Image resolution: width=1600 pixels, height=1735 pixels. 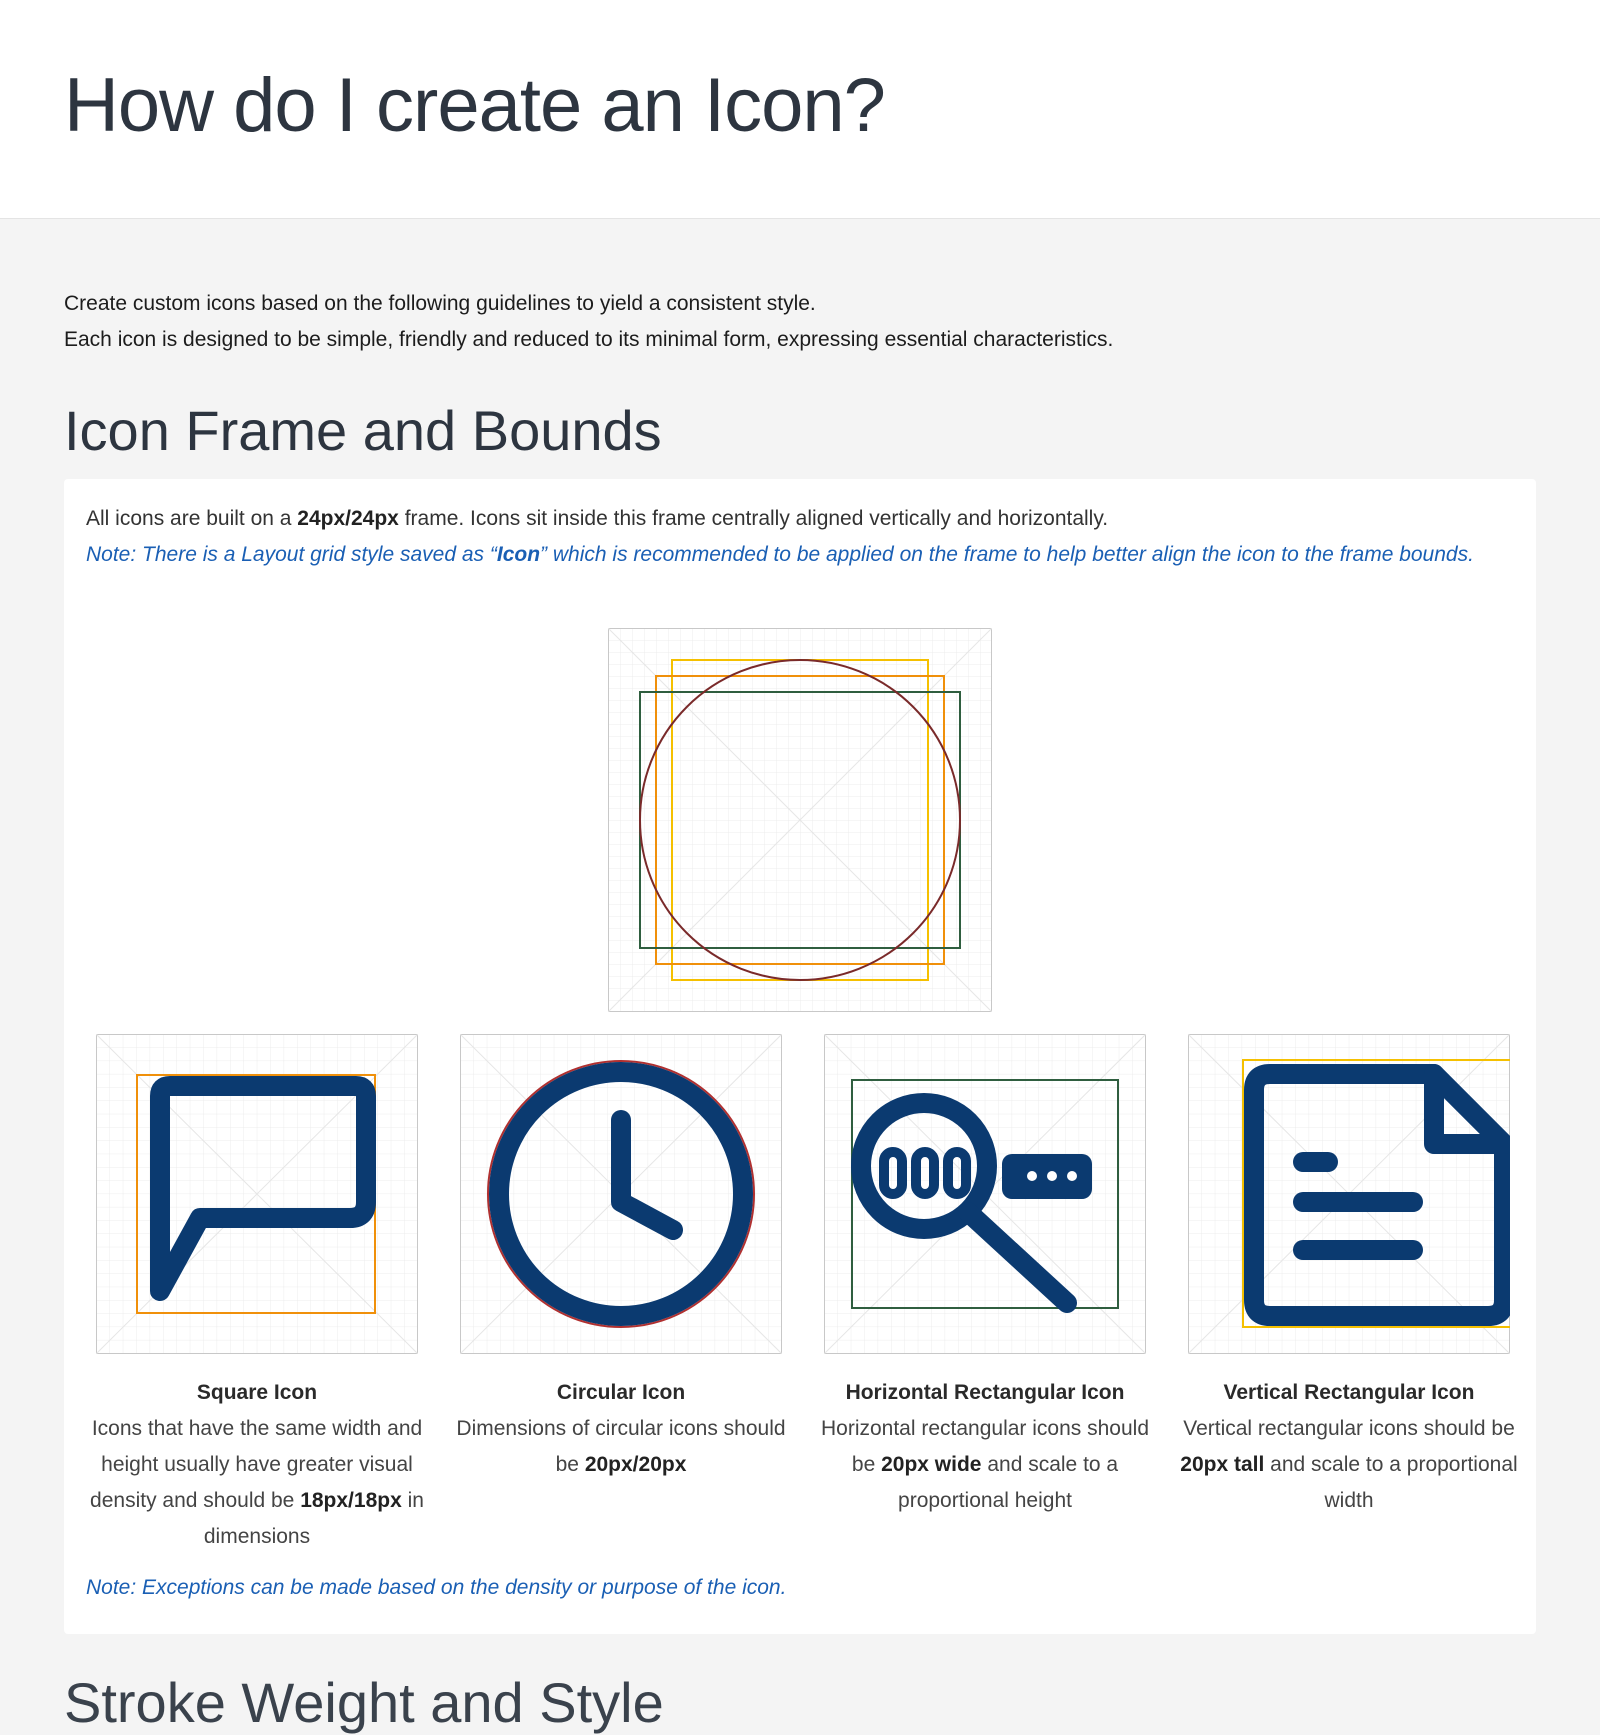 I want to click on keyline-frame-diagram, so click(x=800, y=820).